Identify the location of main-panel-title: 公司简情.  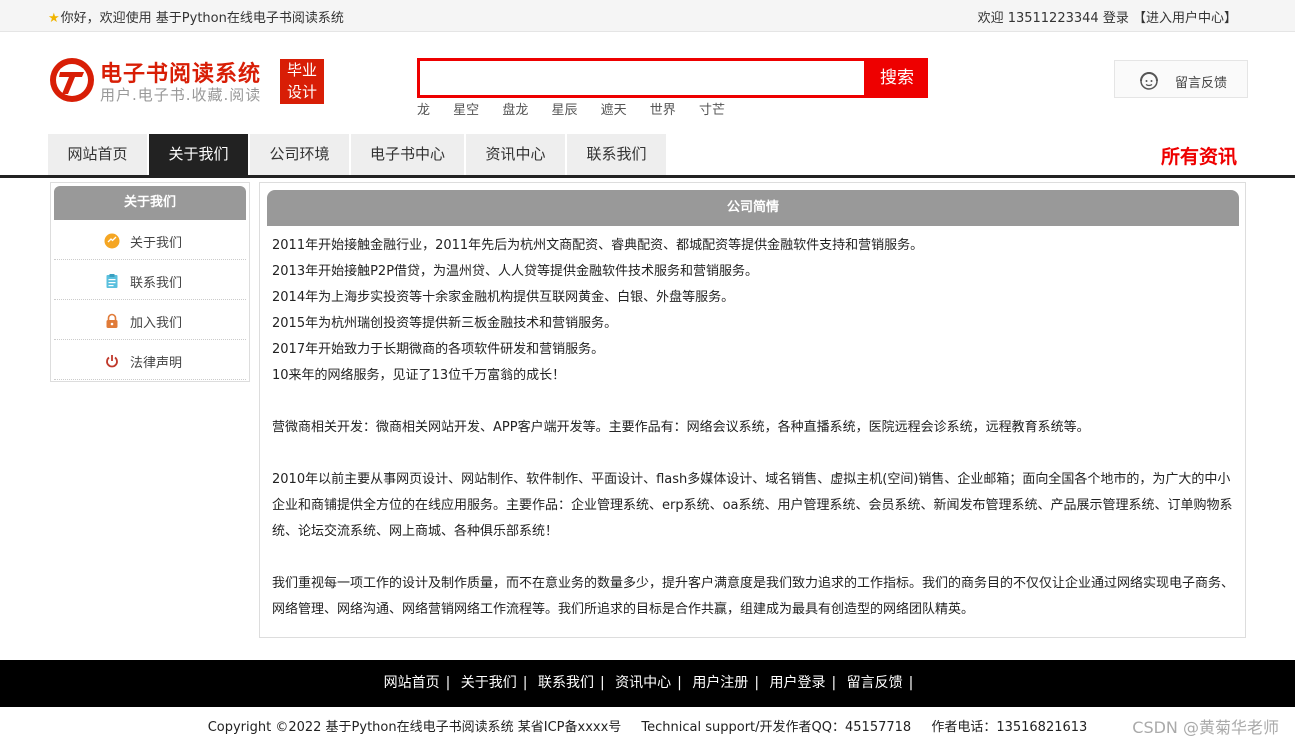
(753, 208).